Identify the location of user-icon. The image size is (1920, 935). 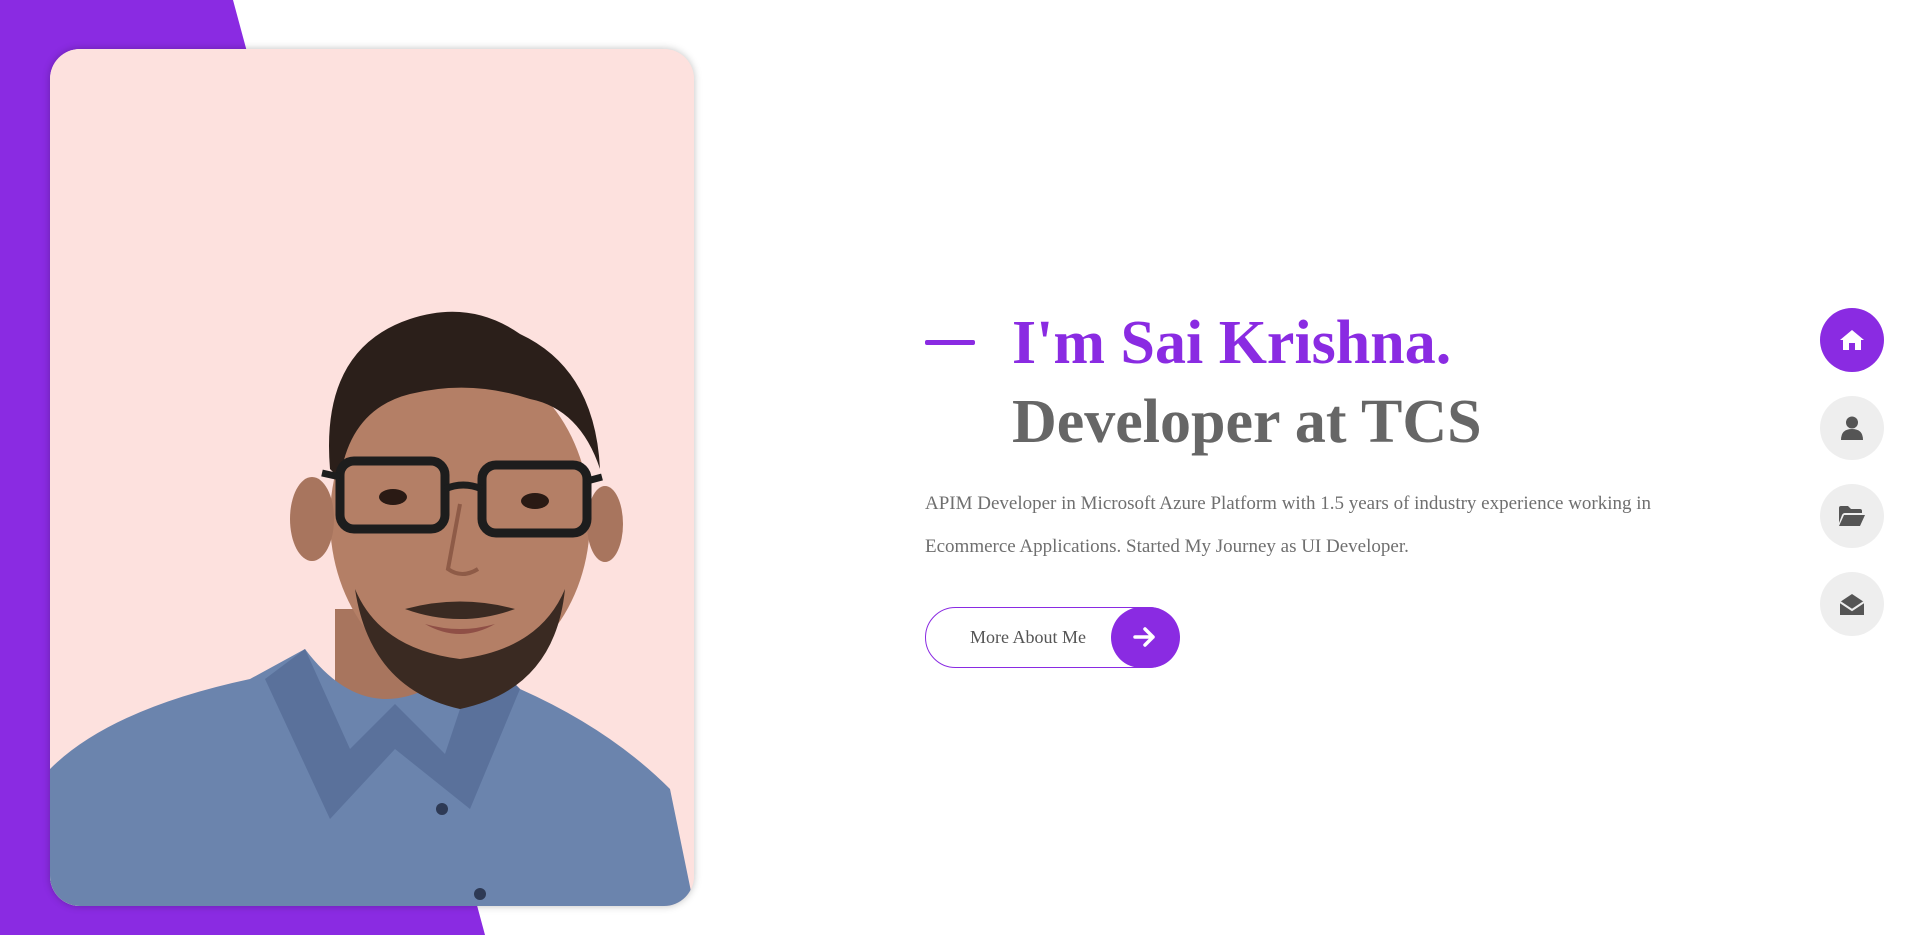
(1852, 428).